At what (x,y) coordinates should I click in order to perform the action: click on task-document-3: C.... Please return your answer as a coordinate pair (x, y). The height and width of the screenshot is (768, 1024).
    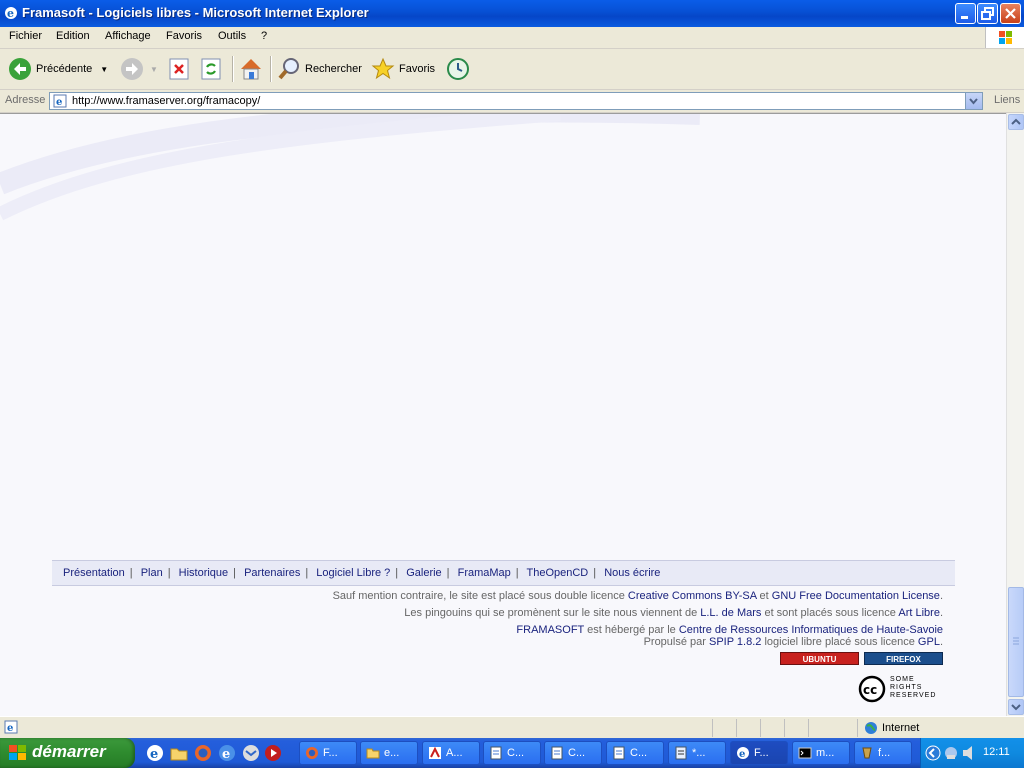
    Looking at the image, I should click on (635, 753).